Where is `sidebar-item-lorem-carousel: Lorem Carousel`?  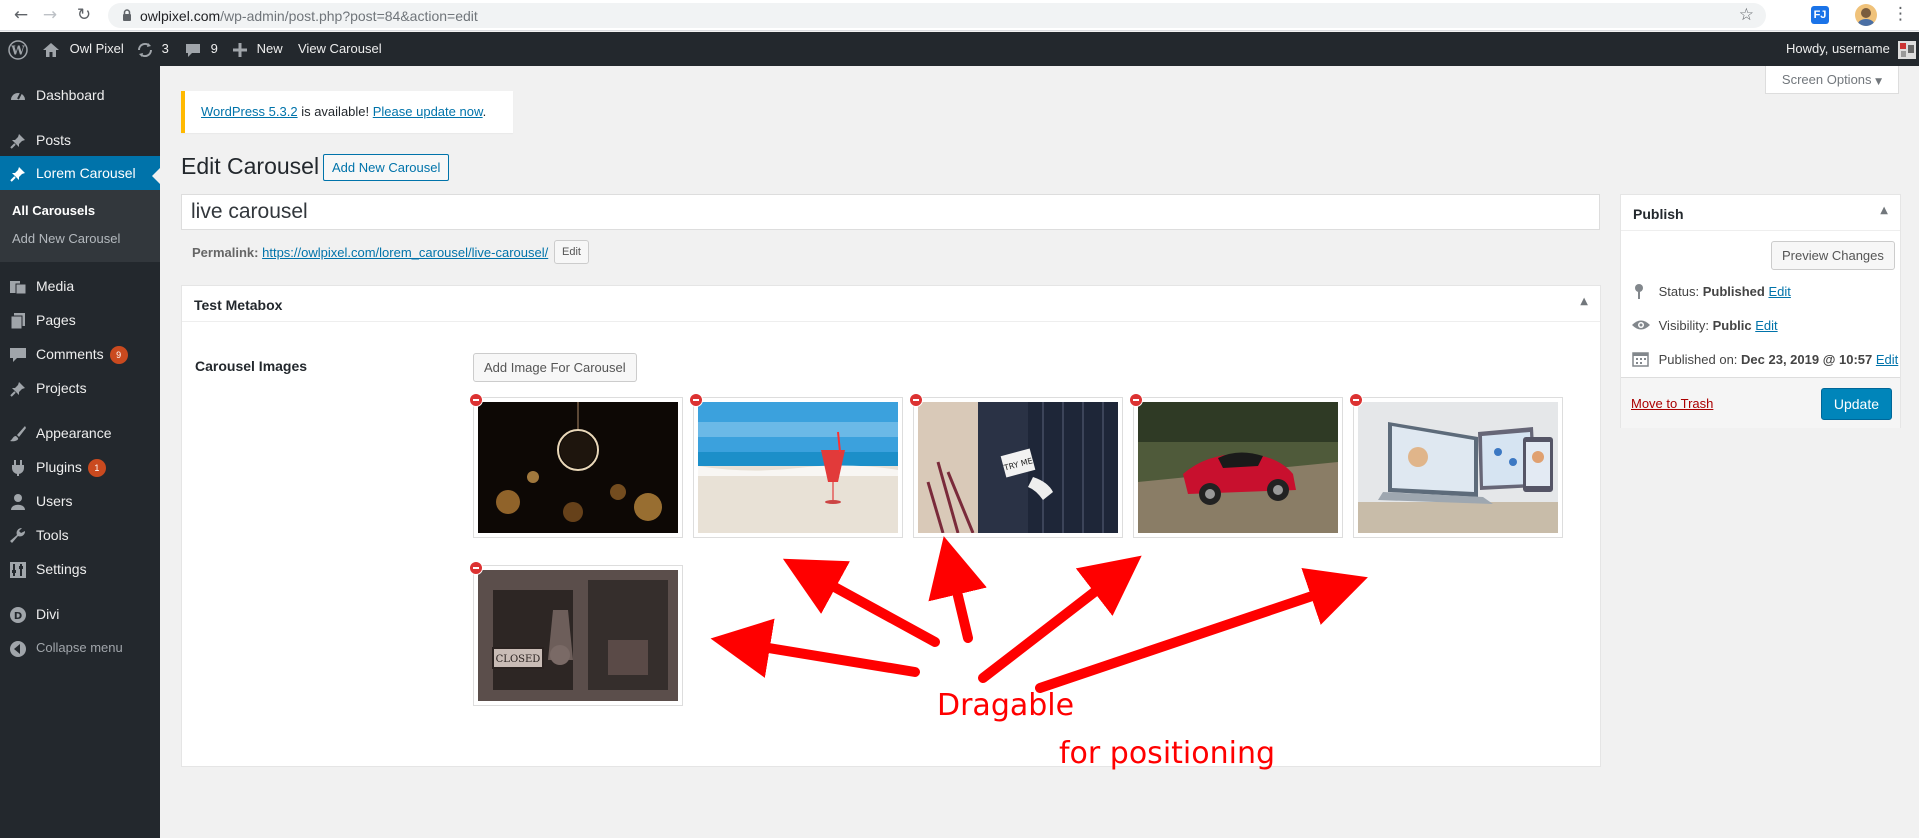 sidebar-item-lorem-carousel: Lorem Carousel is located at coordinates (80, 173).